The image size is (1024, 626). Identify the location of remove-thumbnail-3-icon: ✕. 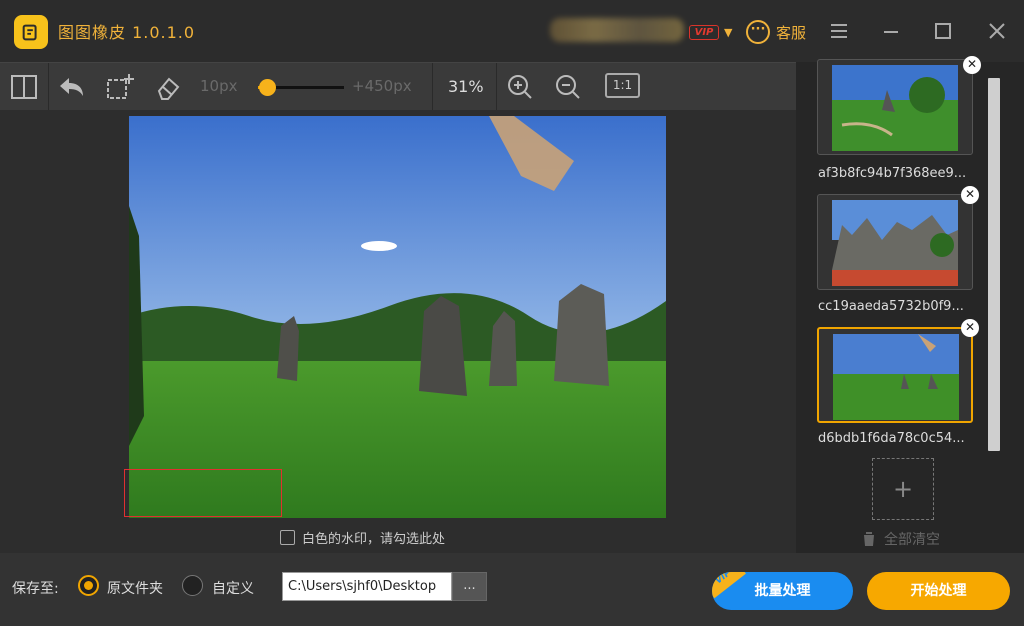
(970, 328).